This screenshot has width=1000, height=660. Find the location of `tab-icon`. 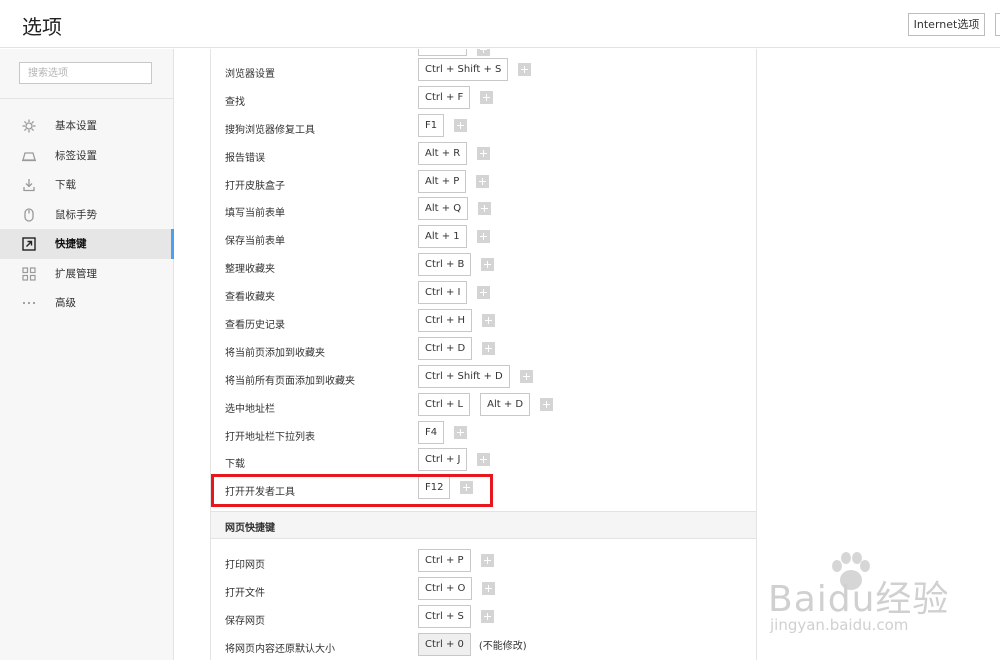

tab-icon is located at coordinates (29, 155).